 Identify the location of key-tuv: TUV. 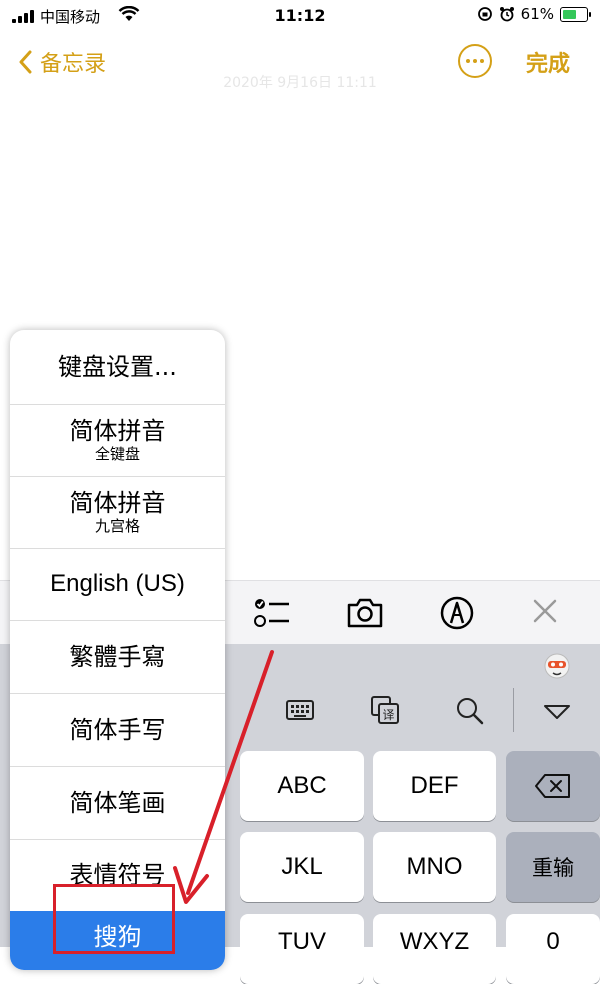
(302, 949).